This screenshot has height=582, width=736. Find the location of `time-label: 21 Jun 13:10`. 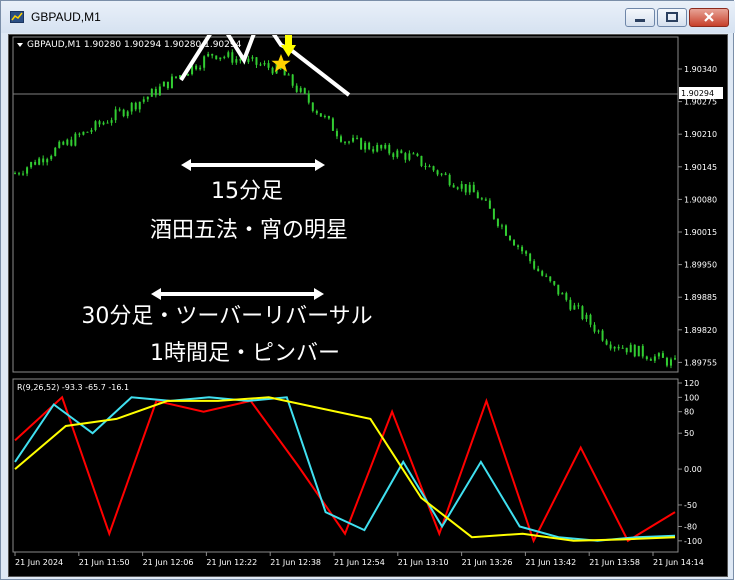

time-label: 21 Jun 13:10 is located at coordinates (423, 562).